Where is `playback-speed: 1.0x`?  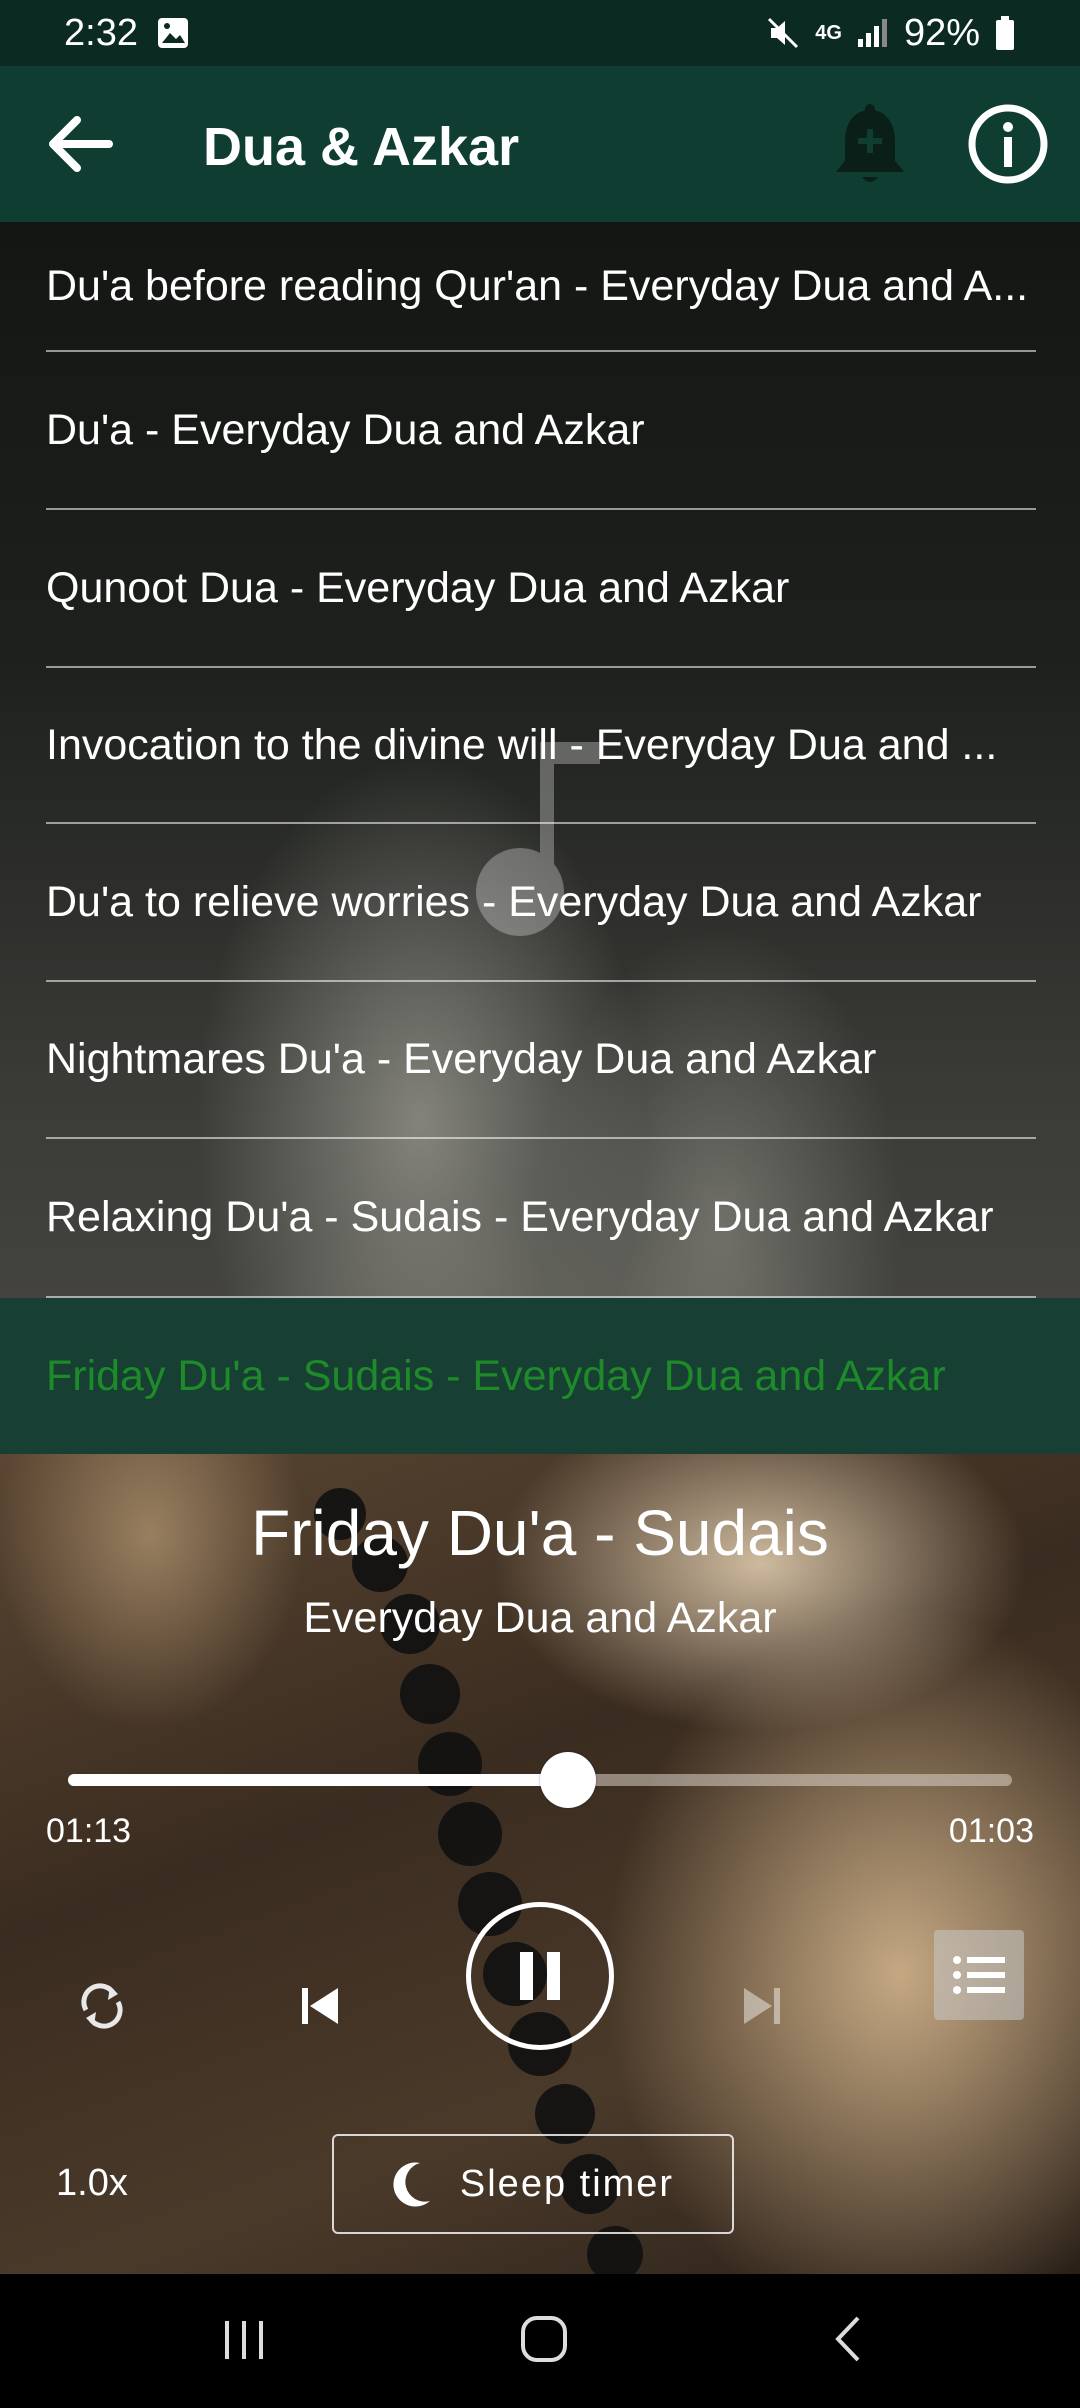
playback-speed: 1.0x is located at coordinates (92, 2183).